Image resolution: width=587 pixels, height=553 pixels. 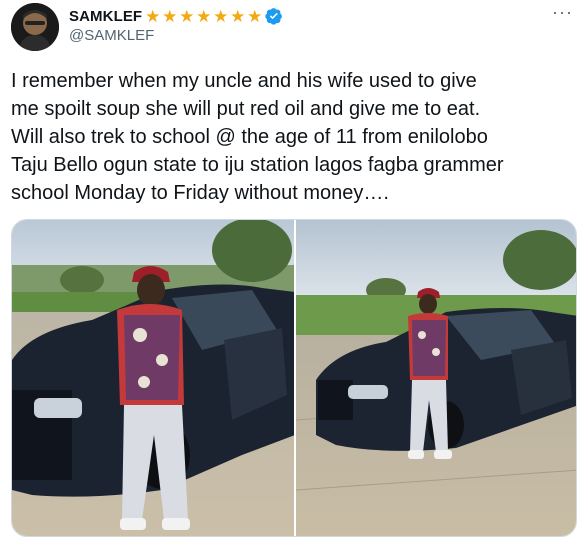 What do you see at coordinates (200, 193) in the screenshot?
I see `tweet-text-line: school Monday to Friday without money….` at bounding box center [200, 193].